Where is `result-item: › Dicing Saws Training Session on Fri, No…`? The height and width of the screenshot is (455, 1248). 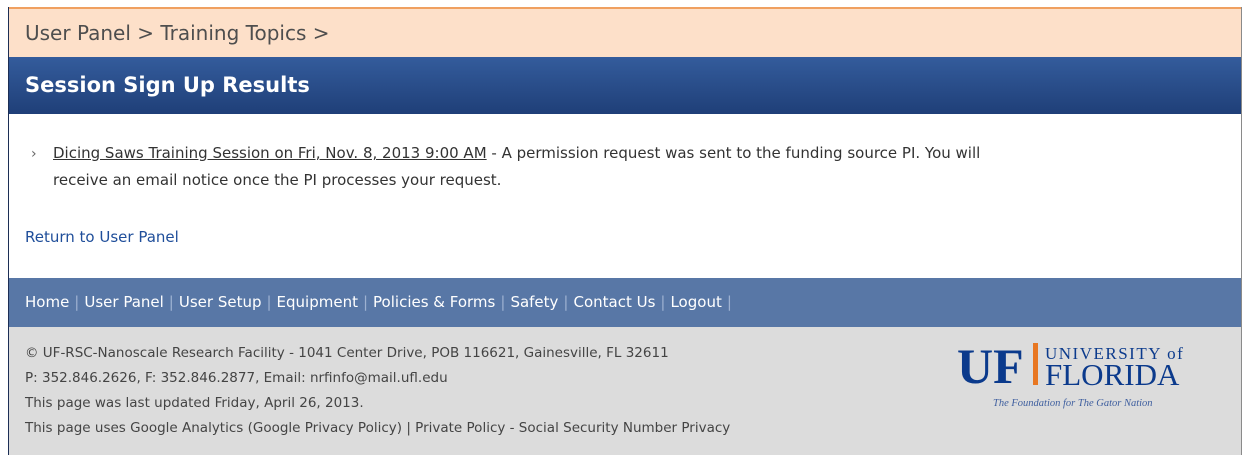
result-item: › Dicing Saws Training Session on Fri, No… is located at coordinates (623, 166).